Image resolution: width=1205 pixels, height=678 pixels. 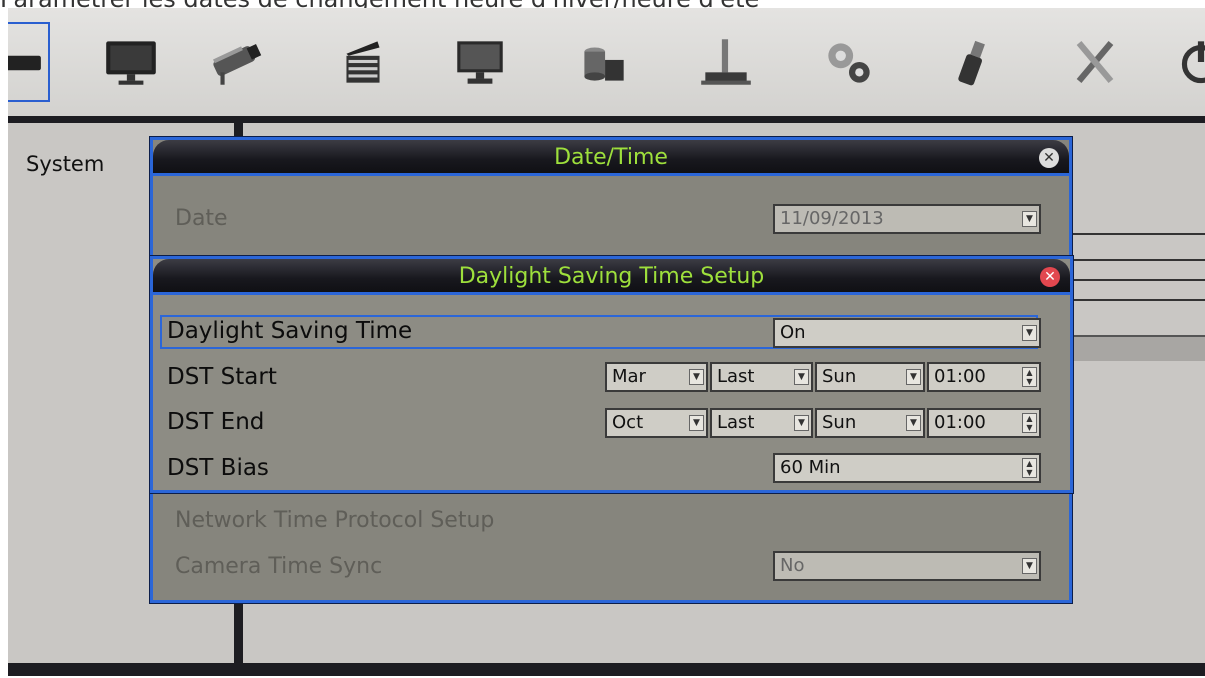 What do you see at coordinates (907, 468) in the screenshot?
I see `dst-bias-spinner: 60 Min ▲ ▼` at bounding box center [907, 468].